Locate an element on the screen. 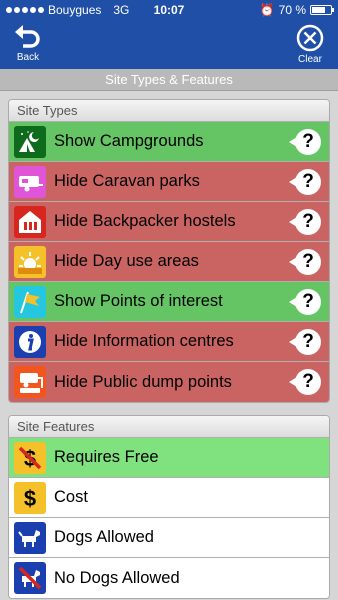 The height and width of the screenshot is (600, 338). back-button: Back is located at coordinates (28, 43).